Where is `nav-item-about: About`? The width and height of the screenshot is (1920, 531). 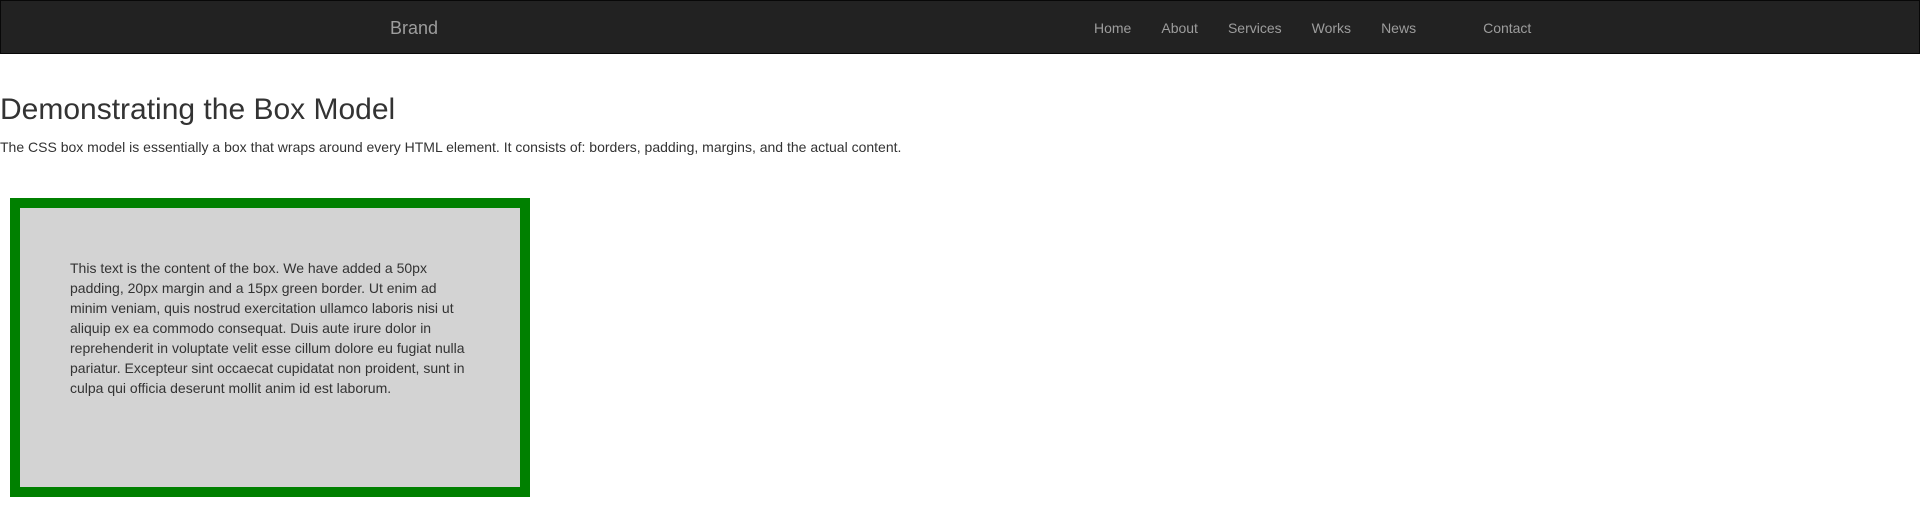 nav-item-about: About is located at coordinates (1179, 28).